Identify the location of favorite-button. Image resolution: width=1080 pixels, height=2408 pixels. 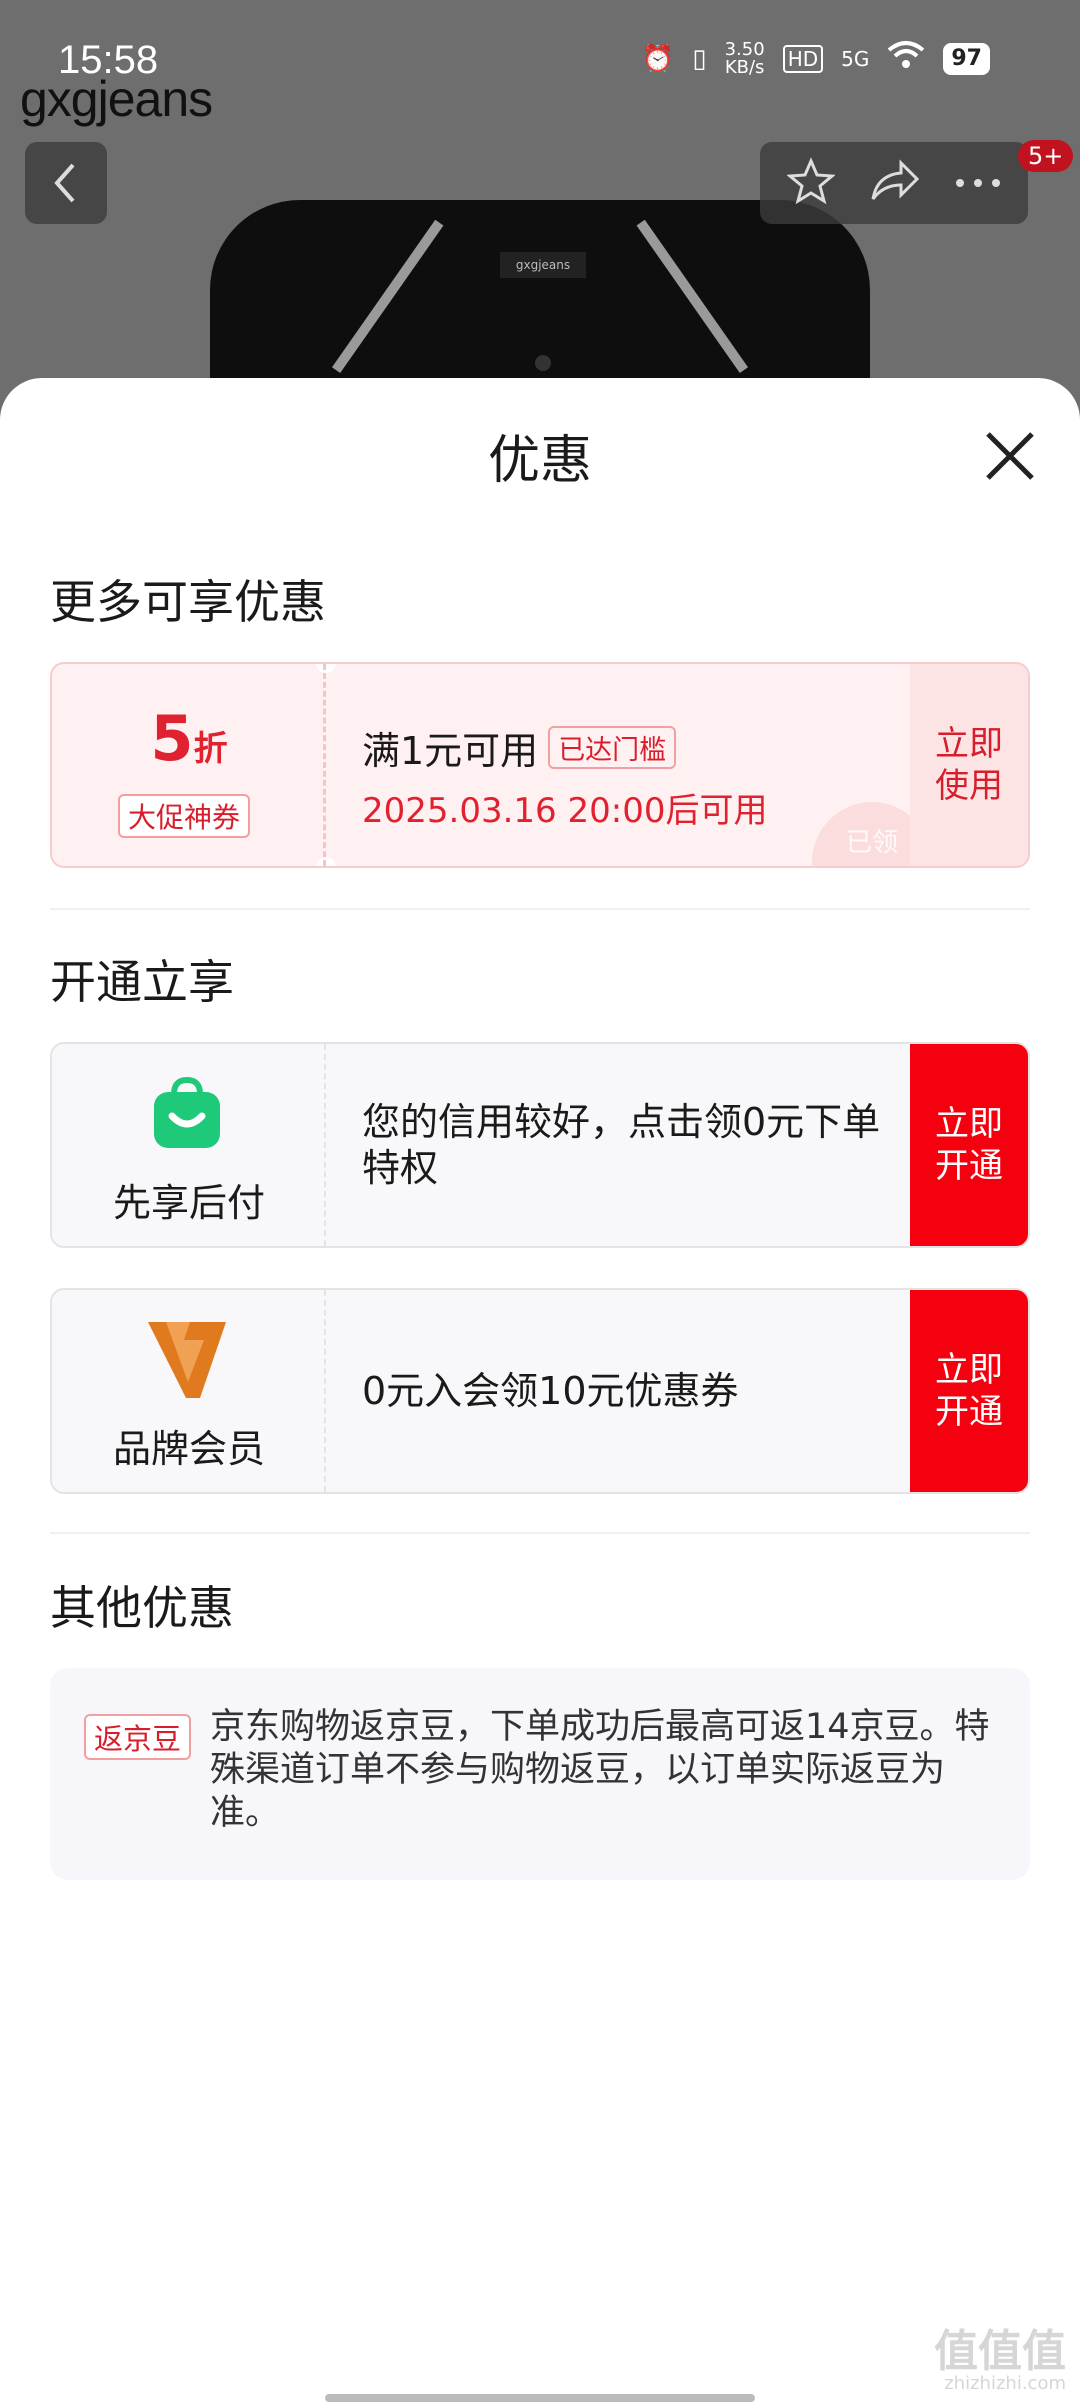
(811, 183).